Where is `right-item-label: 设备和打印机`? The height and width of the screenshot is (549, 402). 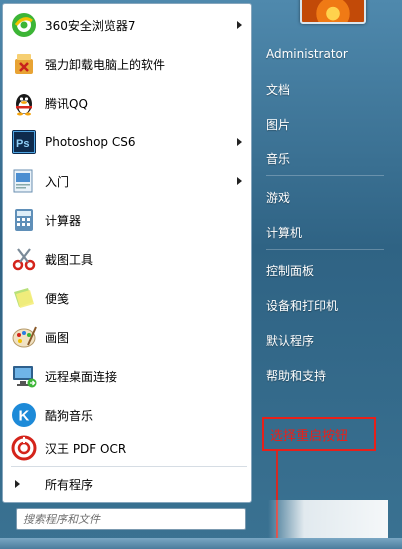 right-item-label: 设备和打印机 is located at coordinates (302, 305).